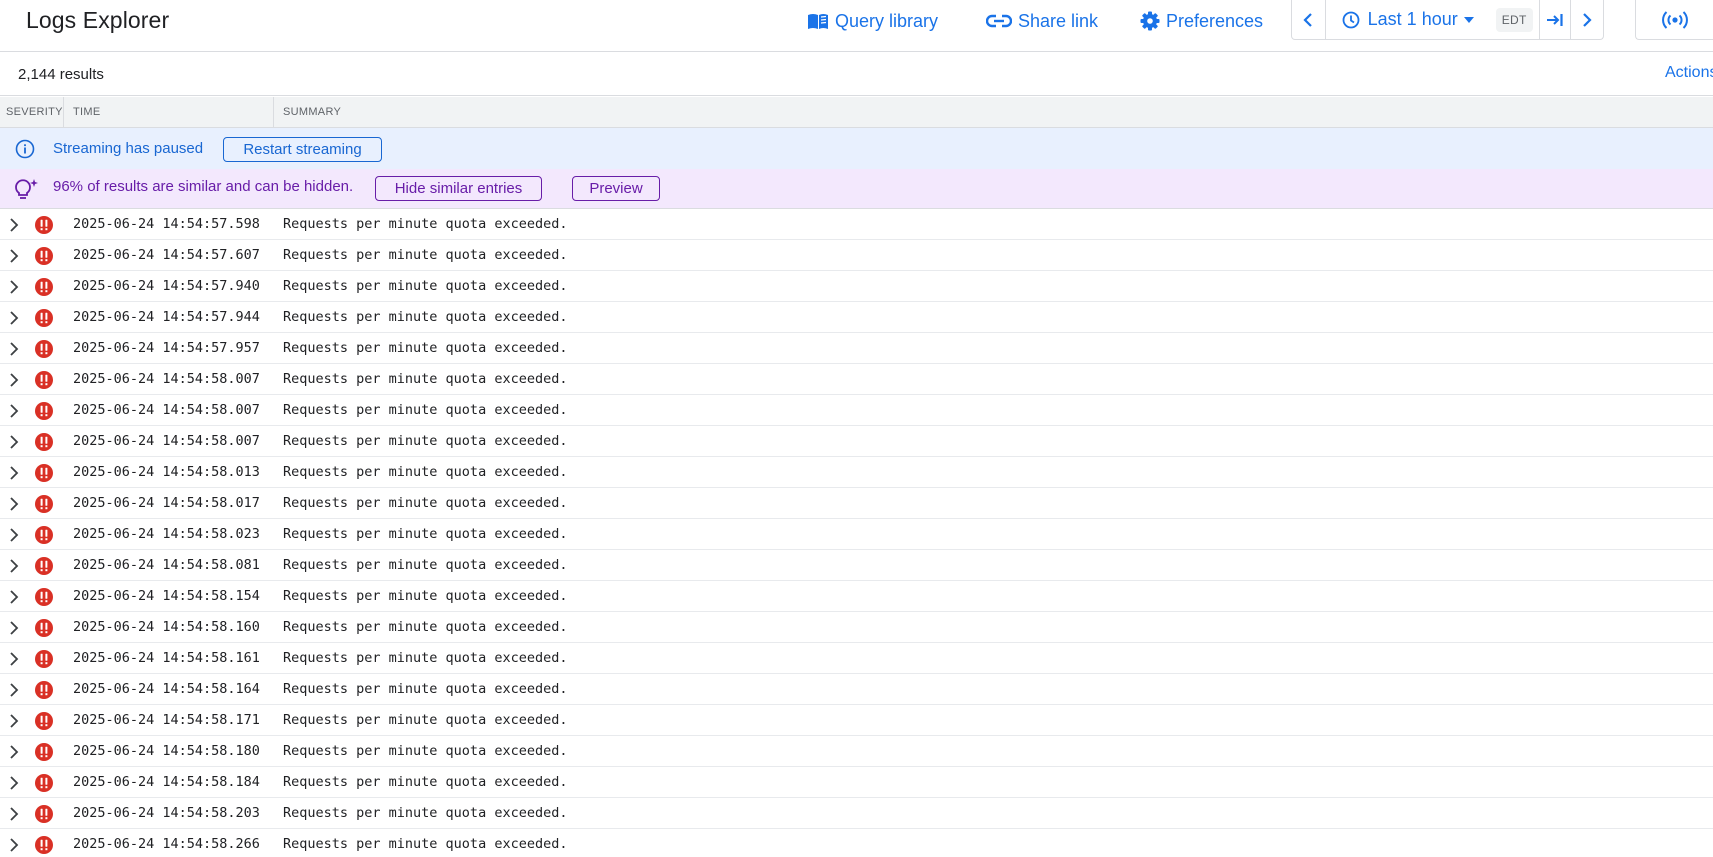  I want to click on log-timestamp: 2025-06-24 14:54:58.266, so click(166, 844).